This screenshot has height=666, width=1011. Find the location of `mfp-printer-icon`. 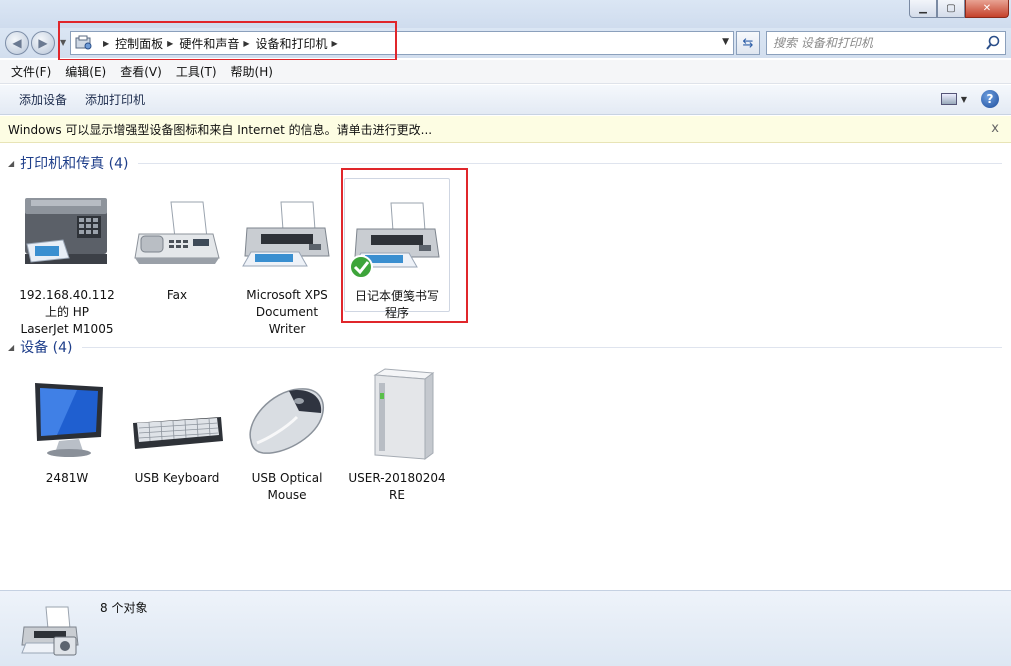

mfp-printer-icon is located at coordinates (66, 231).